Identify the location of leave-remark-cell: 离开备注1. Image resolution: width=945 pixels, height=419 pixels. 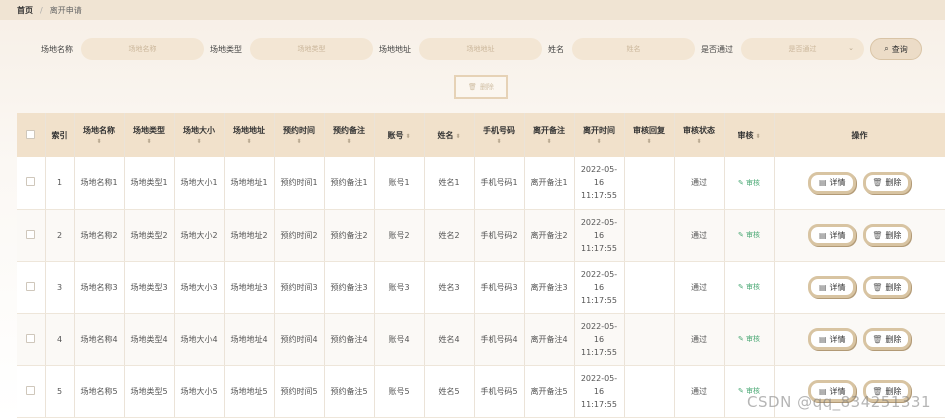
(549, 183).